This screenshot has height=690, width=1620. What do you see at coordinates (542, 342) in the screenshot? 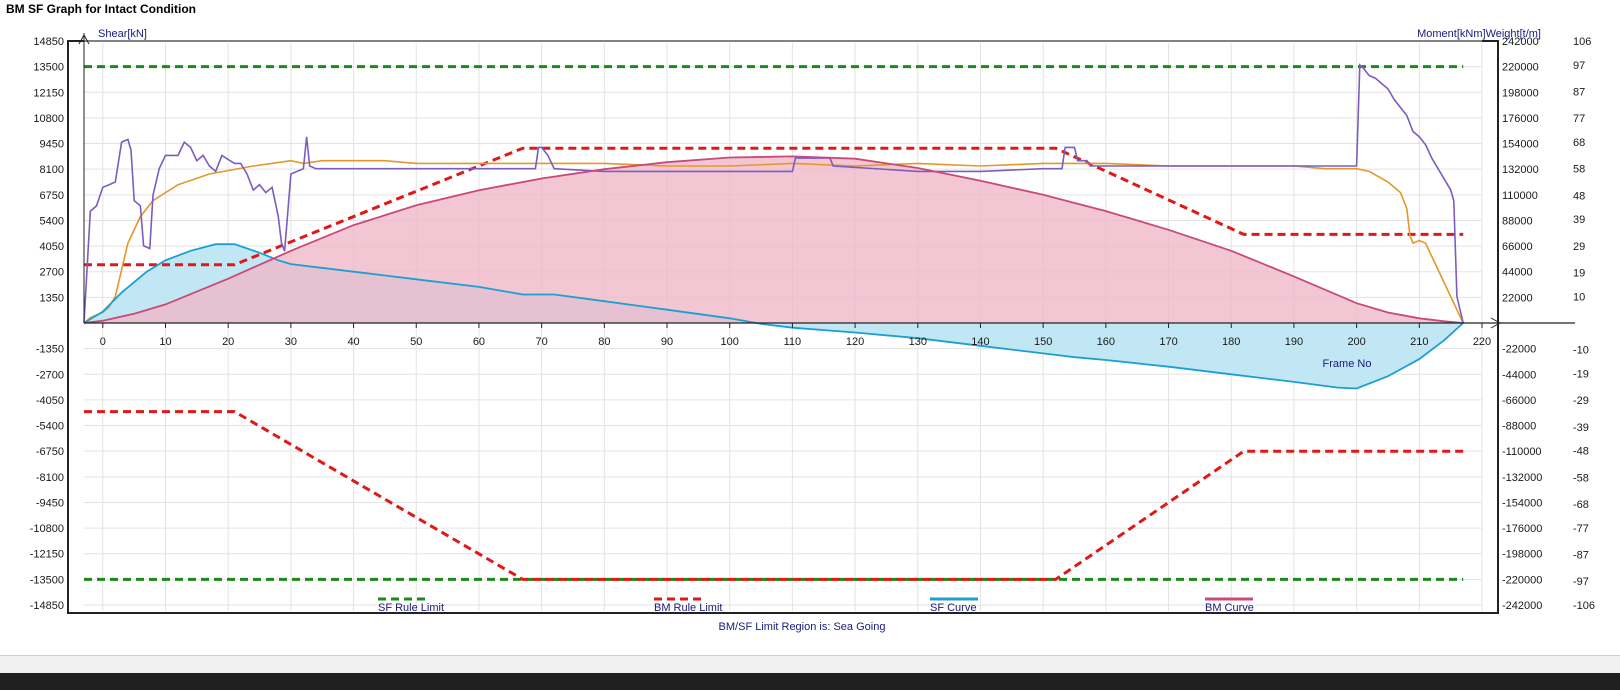
I see `x-tick-label: 70` at bounding box center [542, 342].